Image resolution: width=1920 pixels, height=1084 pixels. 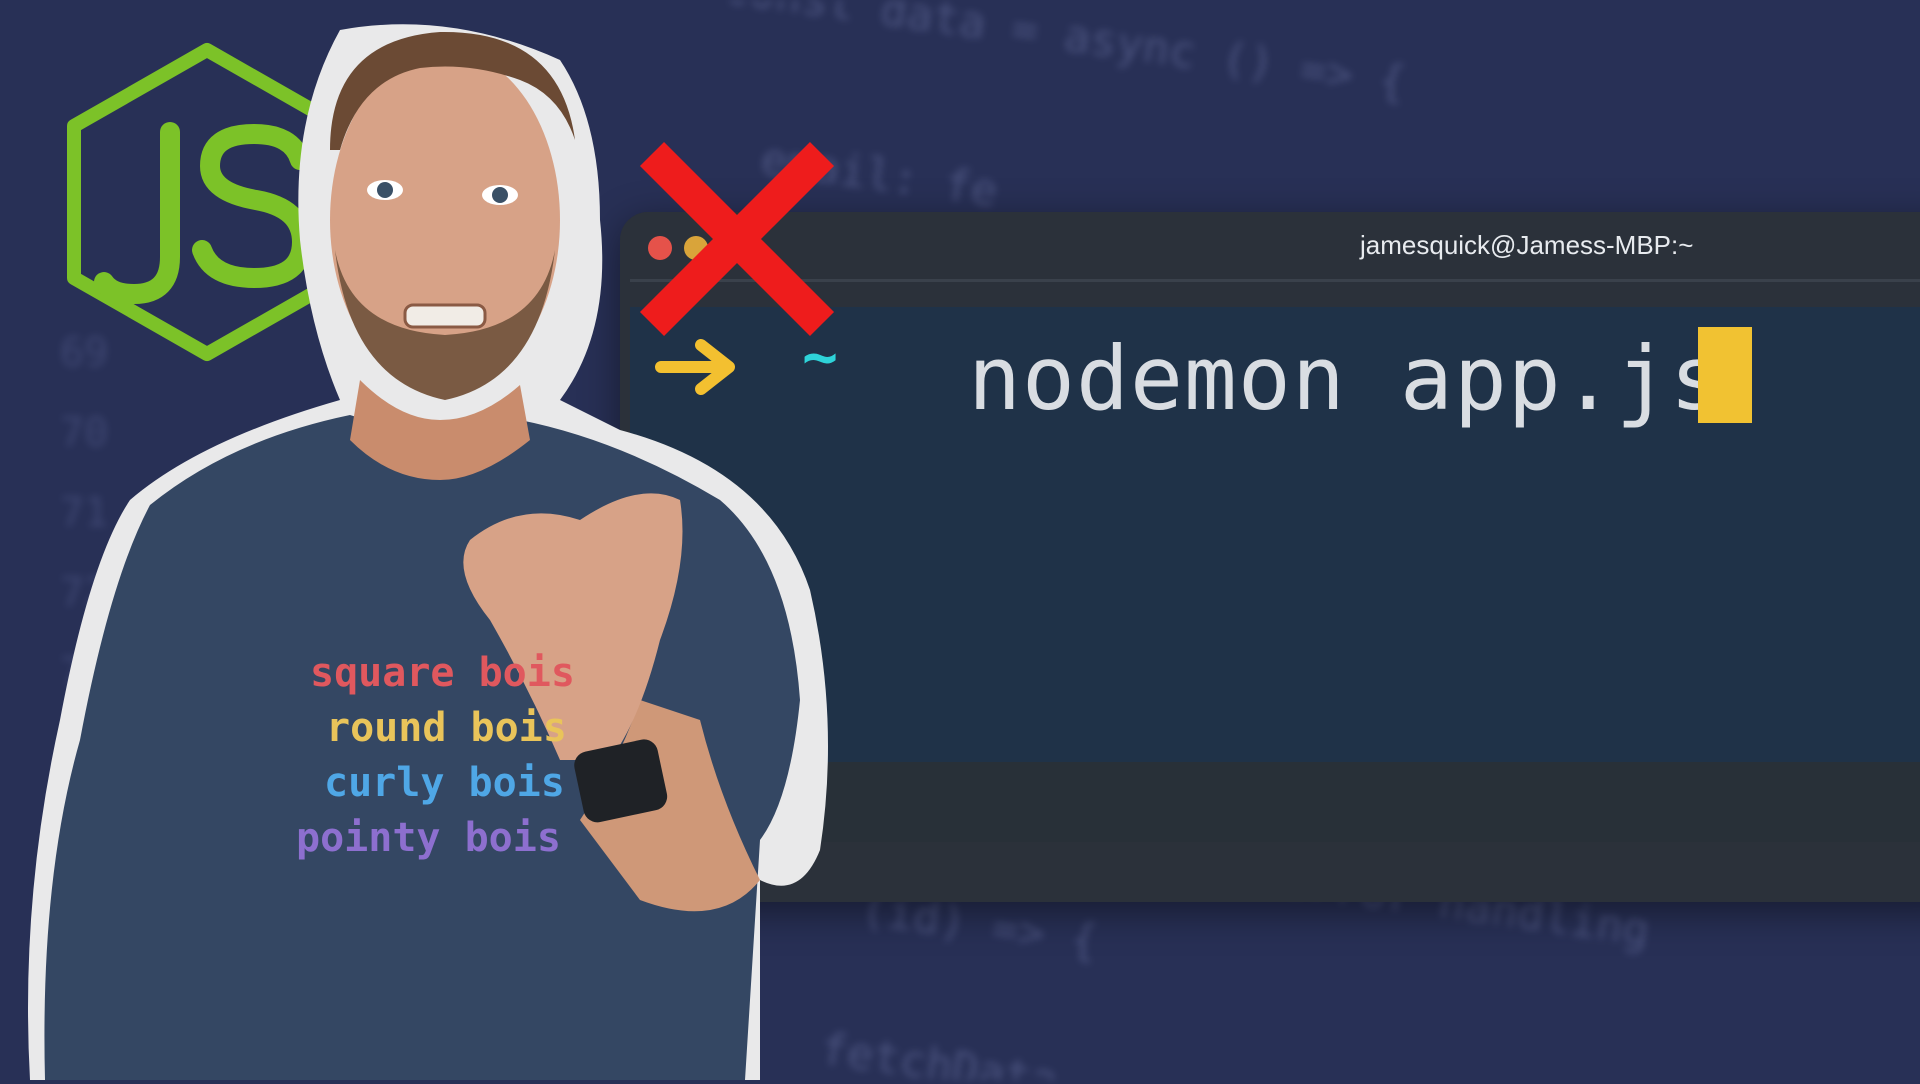 What do you see at coordinates (1346, 378) in the screenshot?
I see `terminal-command: nodemon app.js` at bounding box center [1346, 378].